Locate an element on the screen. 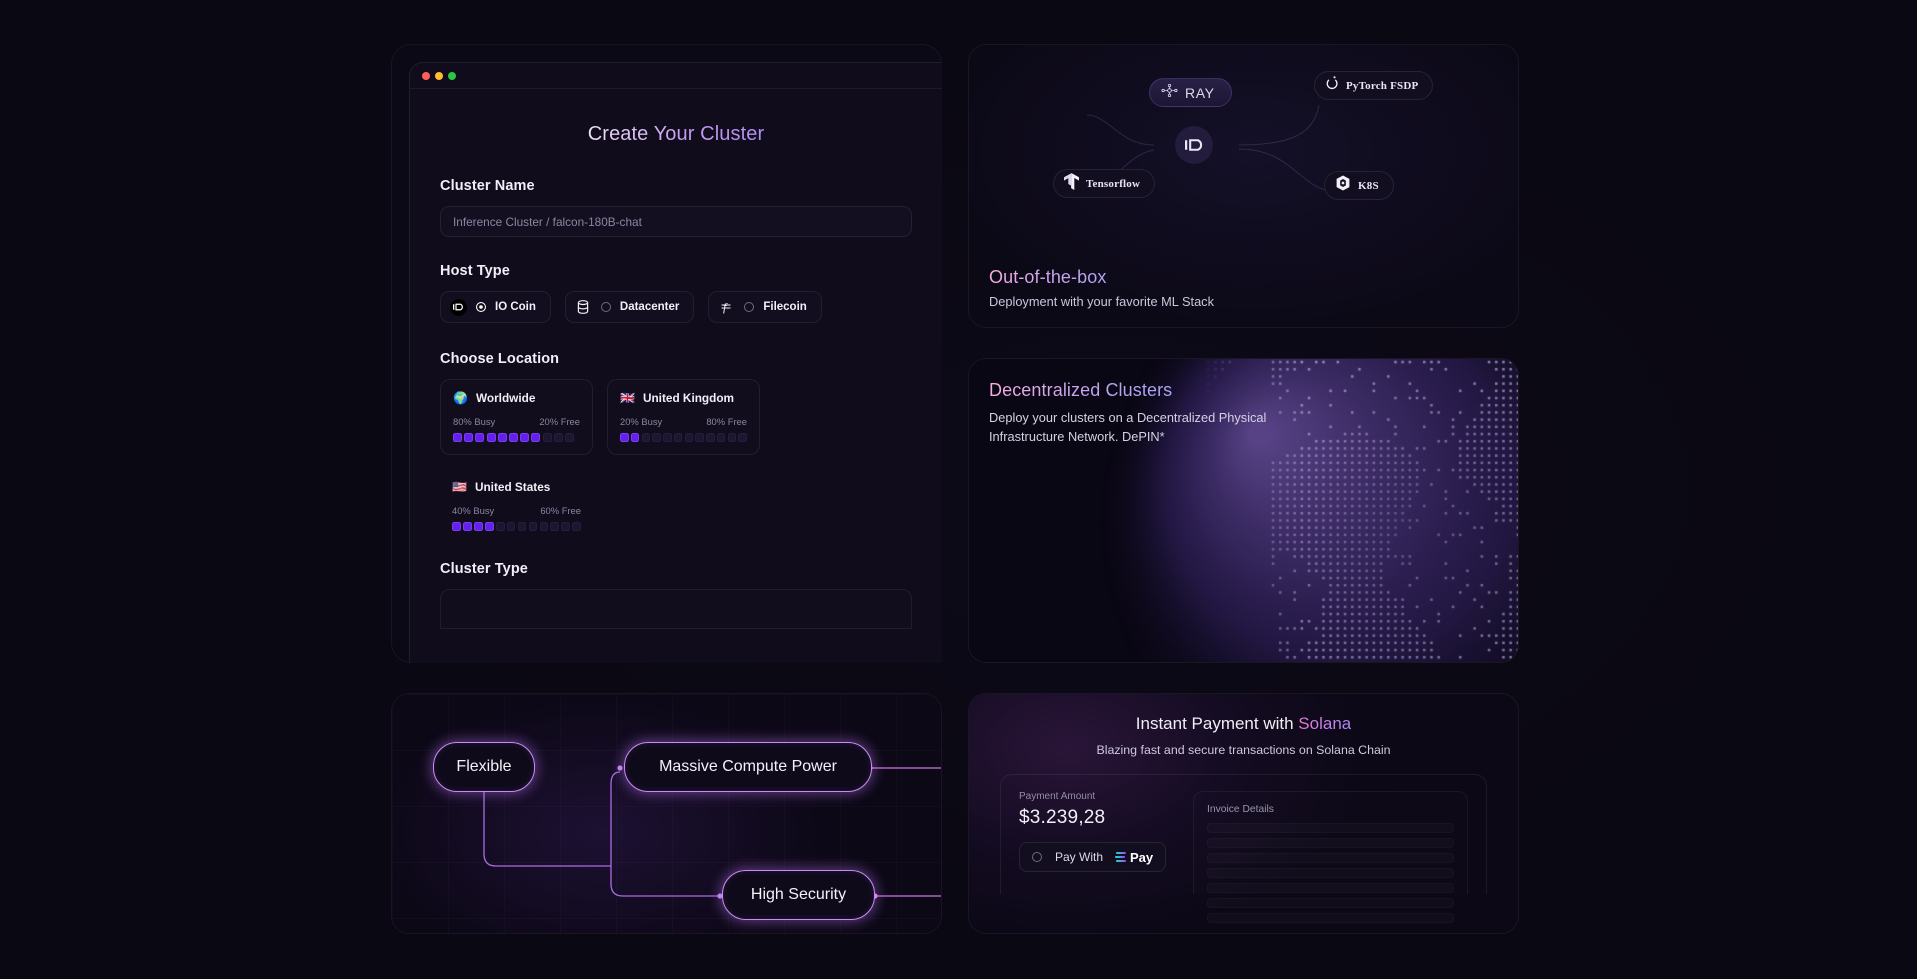 The height and width of the screenshot is (979, 1917). feature-node-label: High Security is located at coordinates (798, 894).